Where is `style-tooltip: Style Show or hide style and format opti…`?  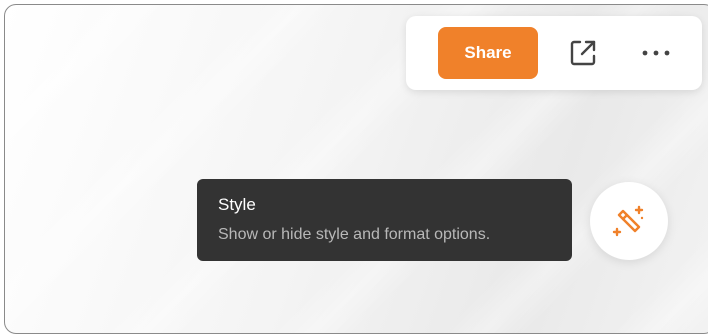
style-tooltip: Style Show or hide style and format opti… is located at coordinates (384, 220).